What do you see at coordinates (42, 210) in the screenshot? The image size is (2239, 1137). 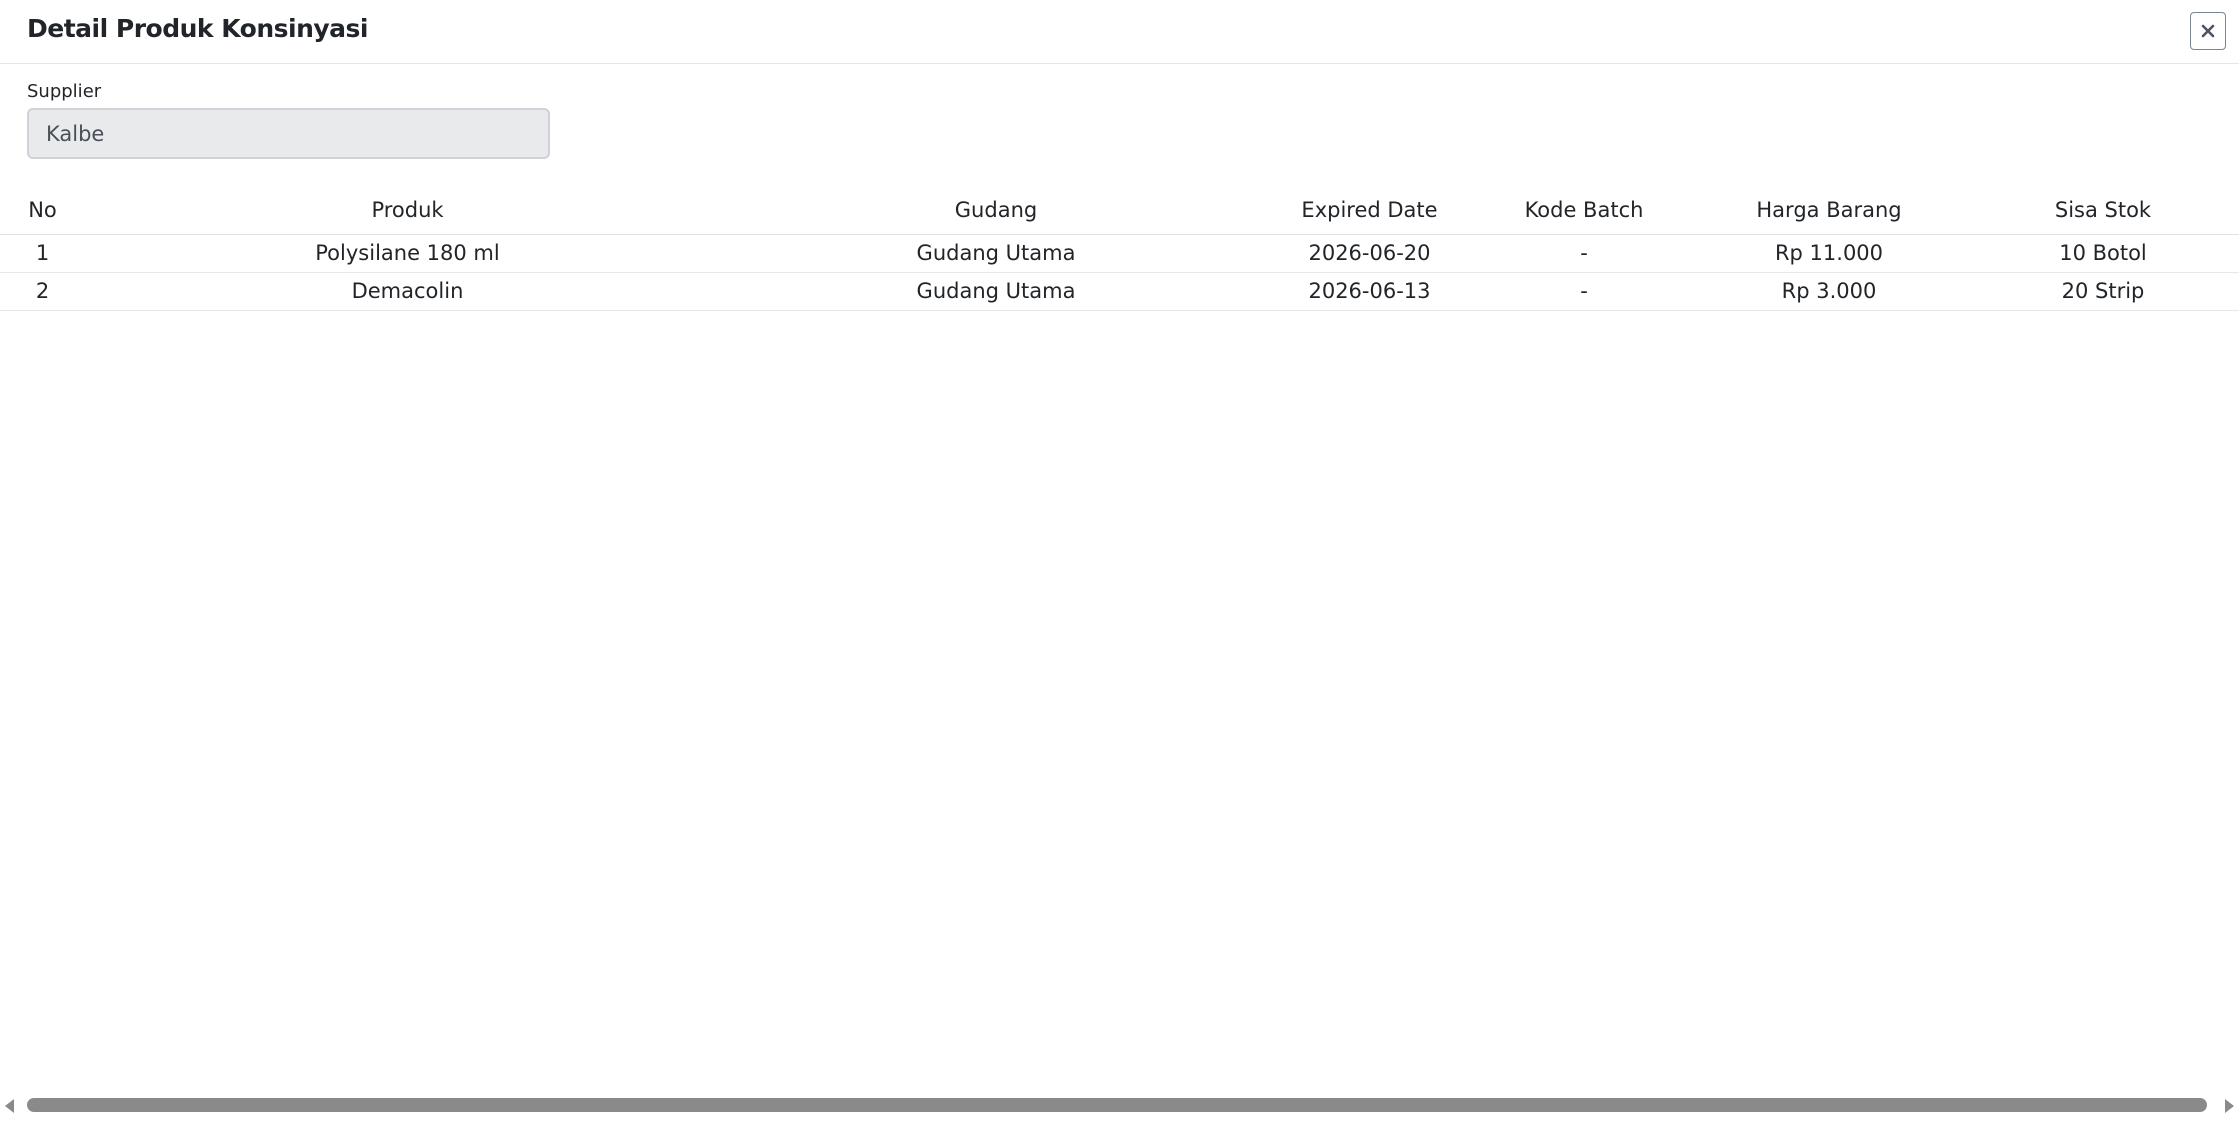 I see `header-no: No` at bounding box center [42, 210].